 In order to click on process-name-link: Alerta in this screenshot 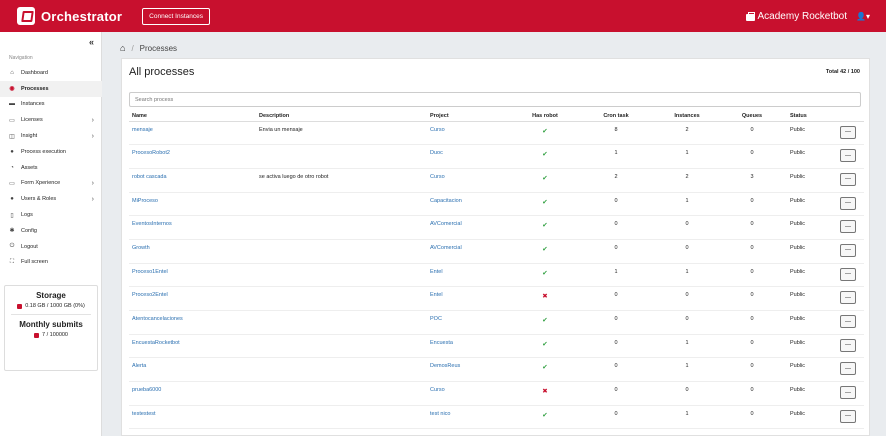, I will do `click(139, 366)`.